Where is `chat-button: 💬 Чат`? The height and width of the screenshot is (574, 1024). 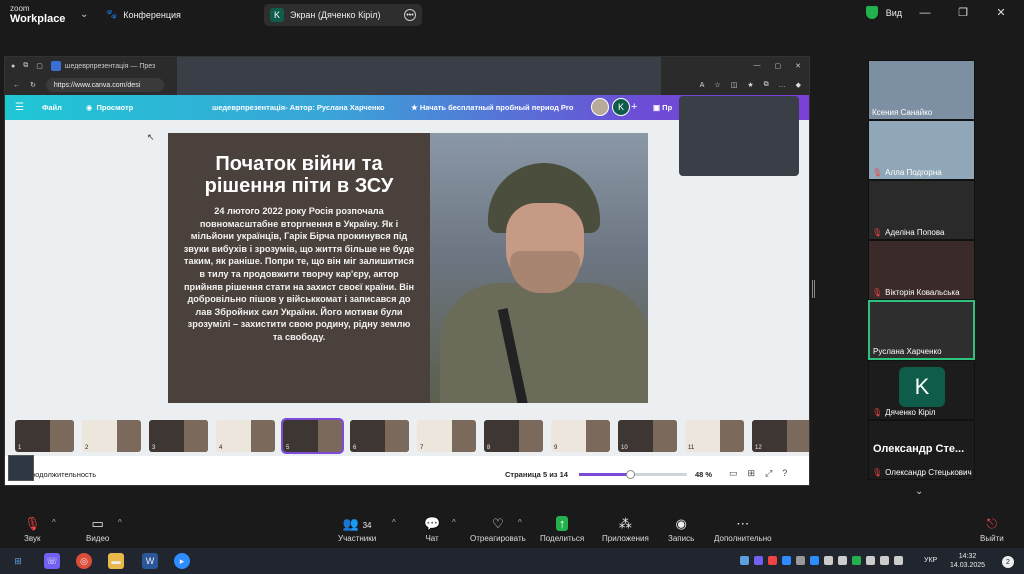 chat-button: 💬 Чат is located at coordinates (432, 529).